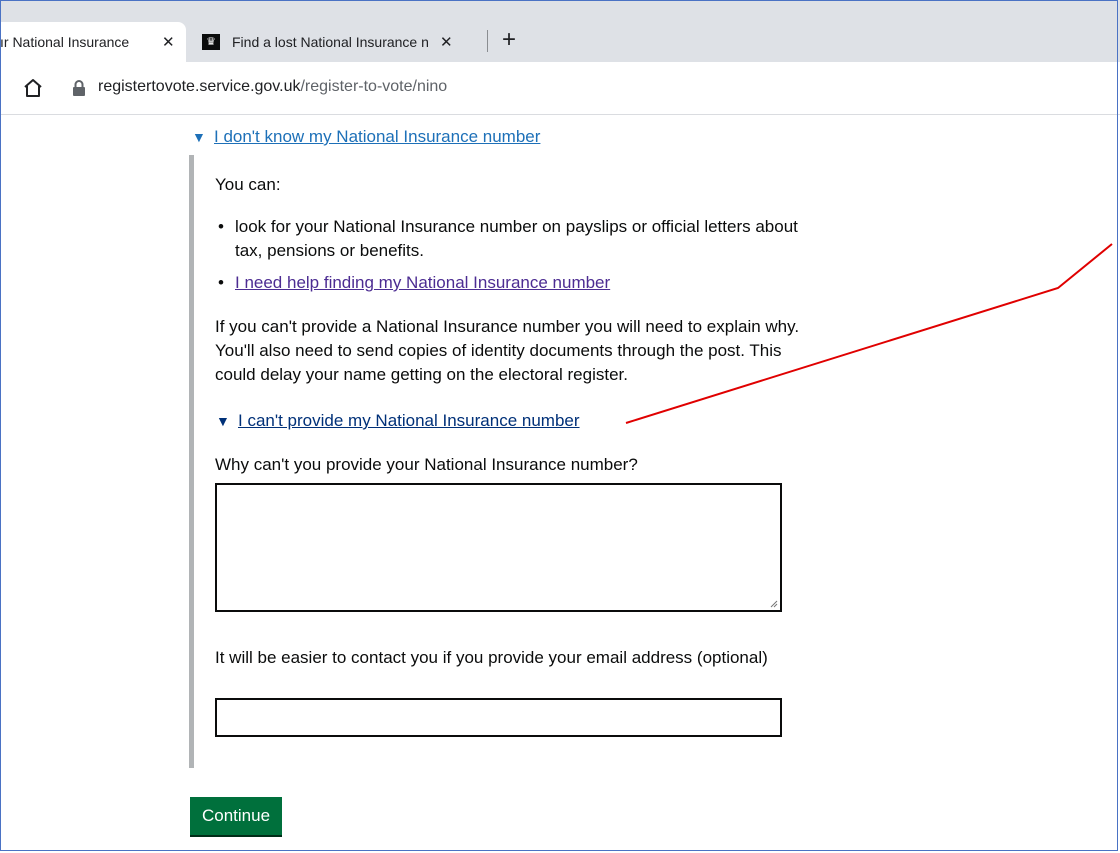  I want to click on you-can-text: You can:, so click(248, 184).